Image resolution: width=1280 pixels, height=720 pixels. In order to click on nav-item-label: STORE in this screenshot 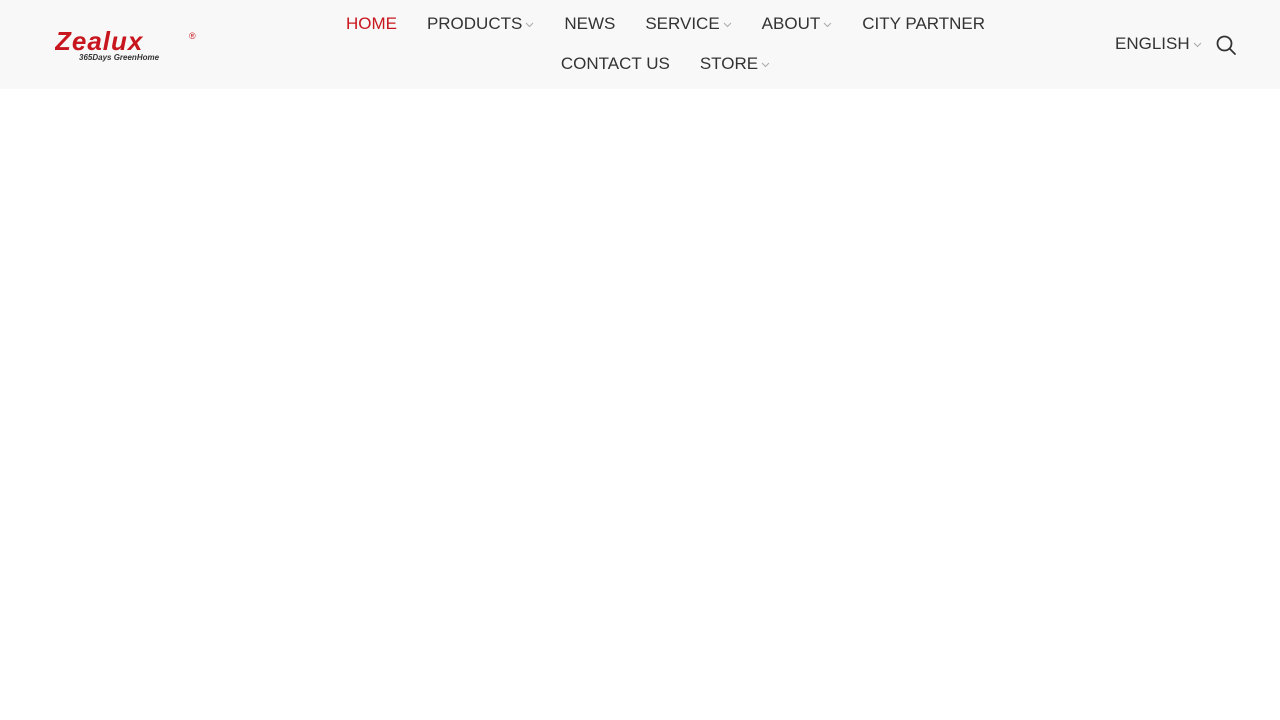, I will do `click(729, 63)`.